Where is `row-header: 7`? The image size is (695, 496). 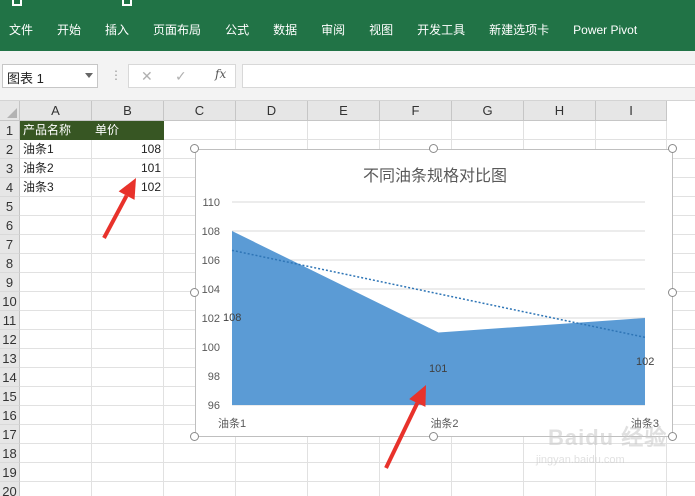
row-header: 7 is located at coordinates (10, 244).